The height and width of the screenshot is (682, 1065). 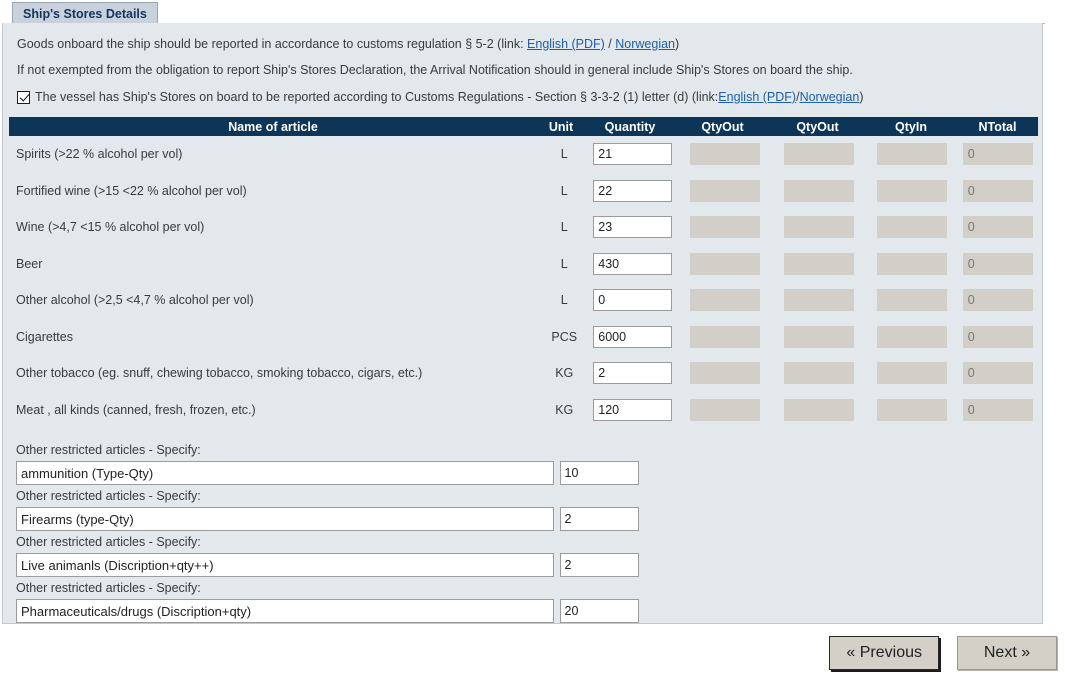 I want to click on ships-stores-checkbox, so click(x=23, y=97).